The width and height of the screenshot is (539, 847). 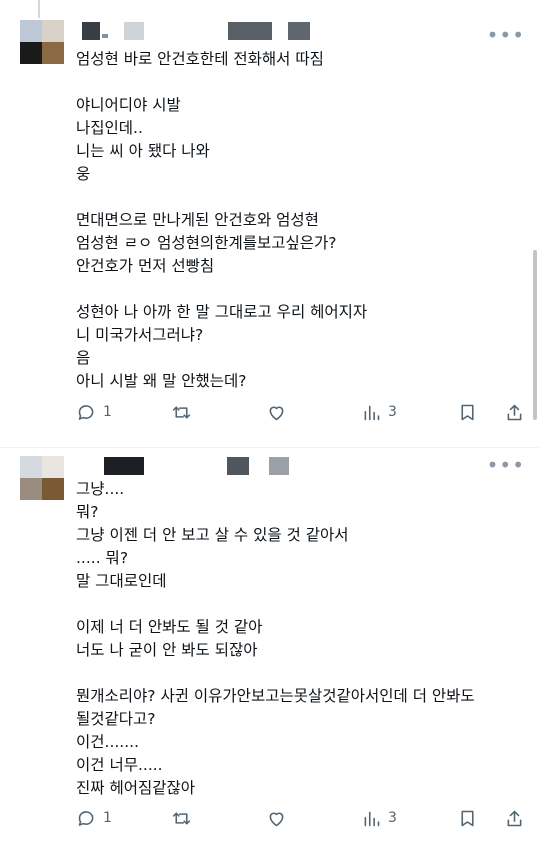 I want to click on post-line: 엄성현 바로 안건호한테 전화해서 따짐, so click(x=200, y=59).